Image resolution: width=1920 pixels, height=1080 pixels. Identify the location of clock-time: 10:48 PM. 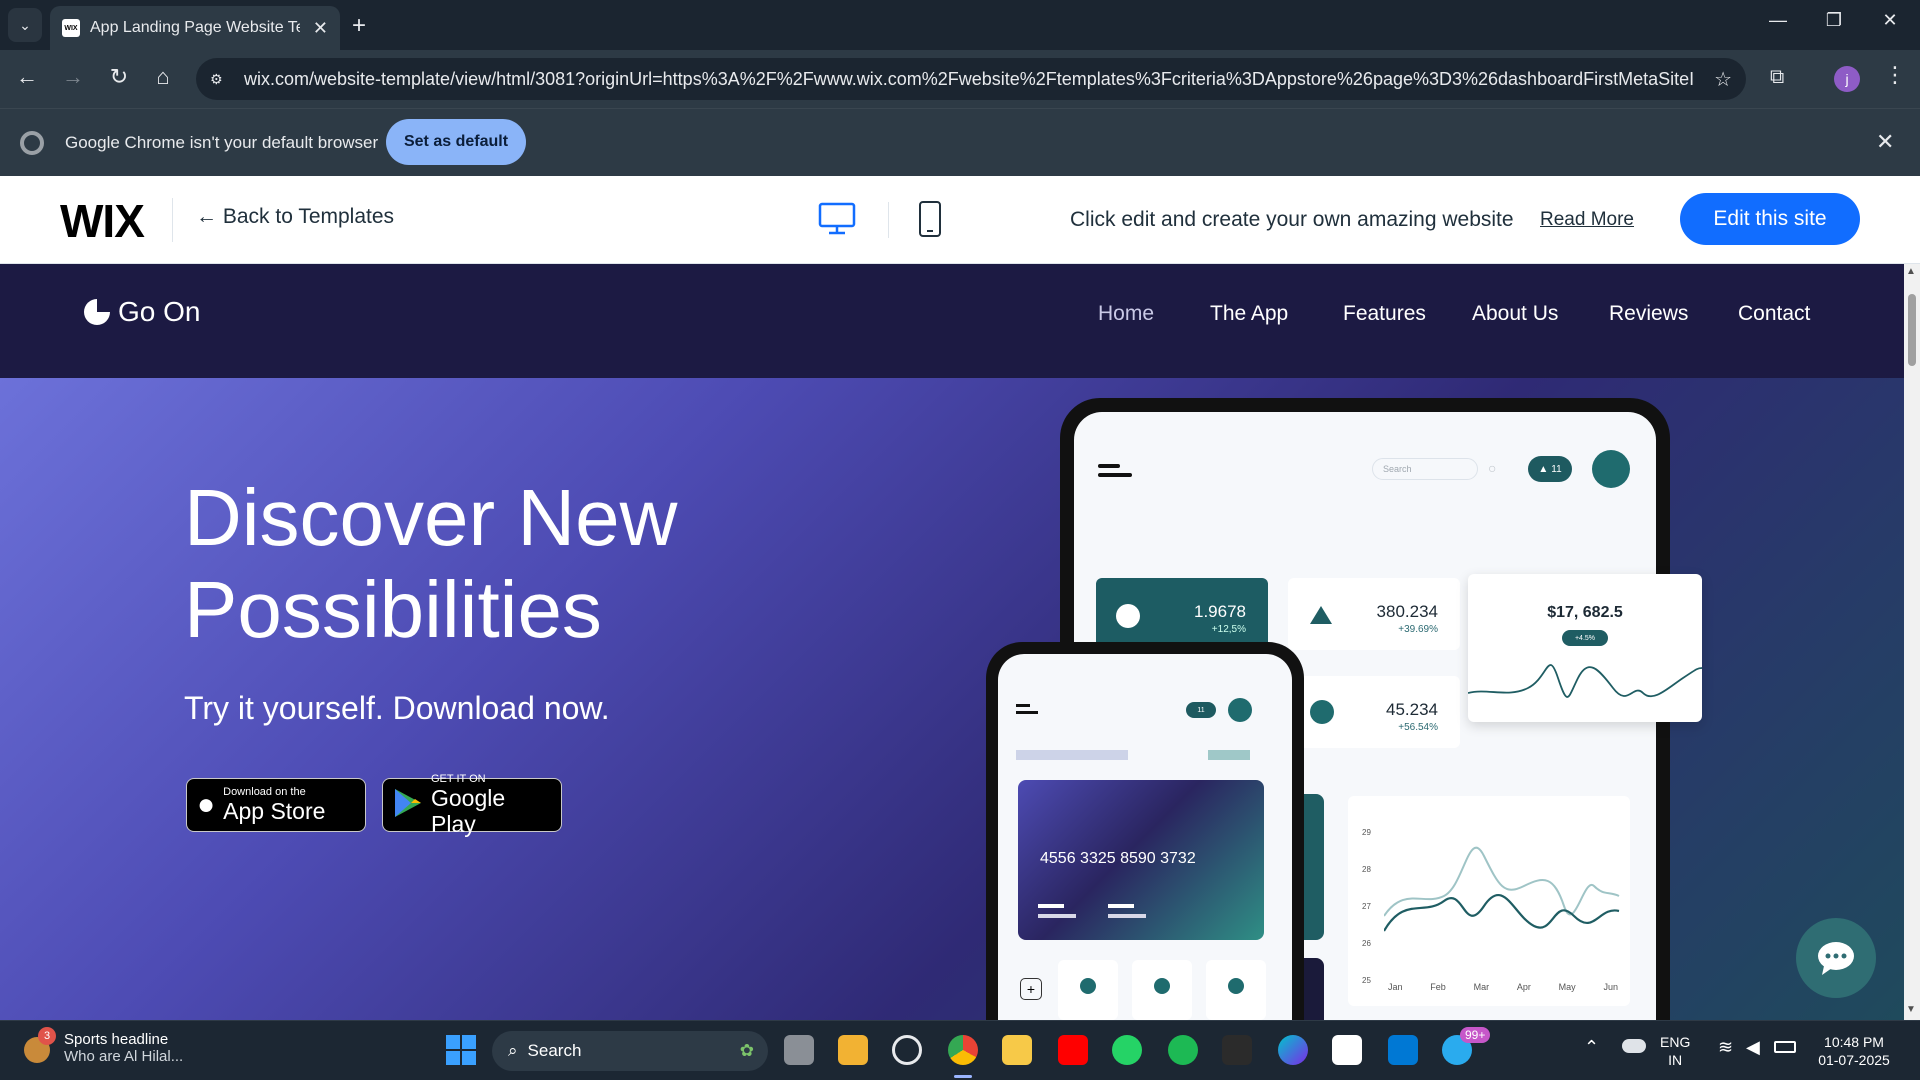
(1854, 1042).